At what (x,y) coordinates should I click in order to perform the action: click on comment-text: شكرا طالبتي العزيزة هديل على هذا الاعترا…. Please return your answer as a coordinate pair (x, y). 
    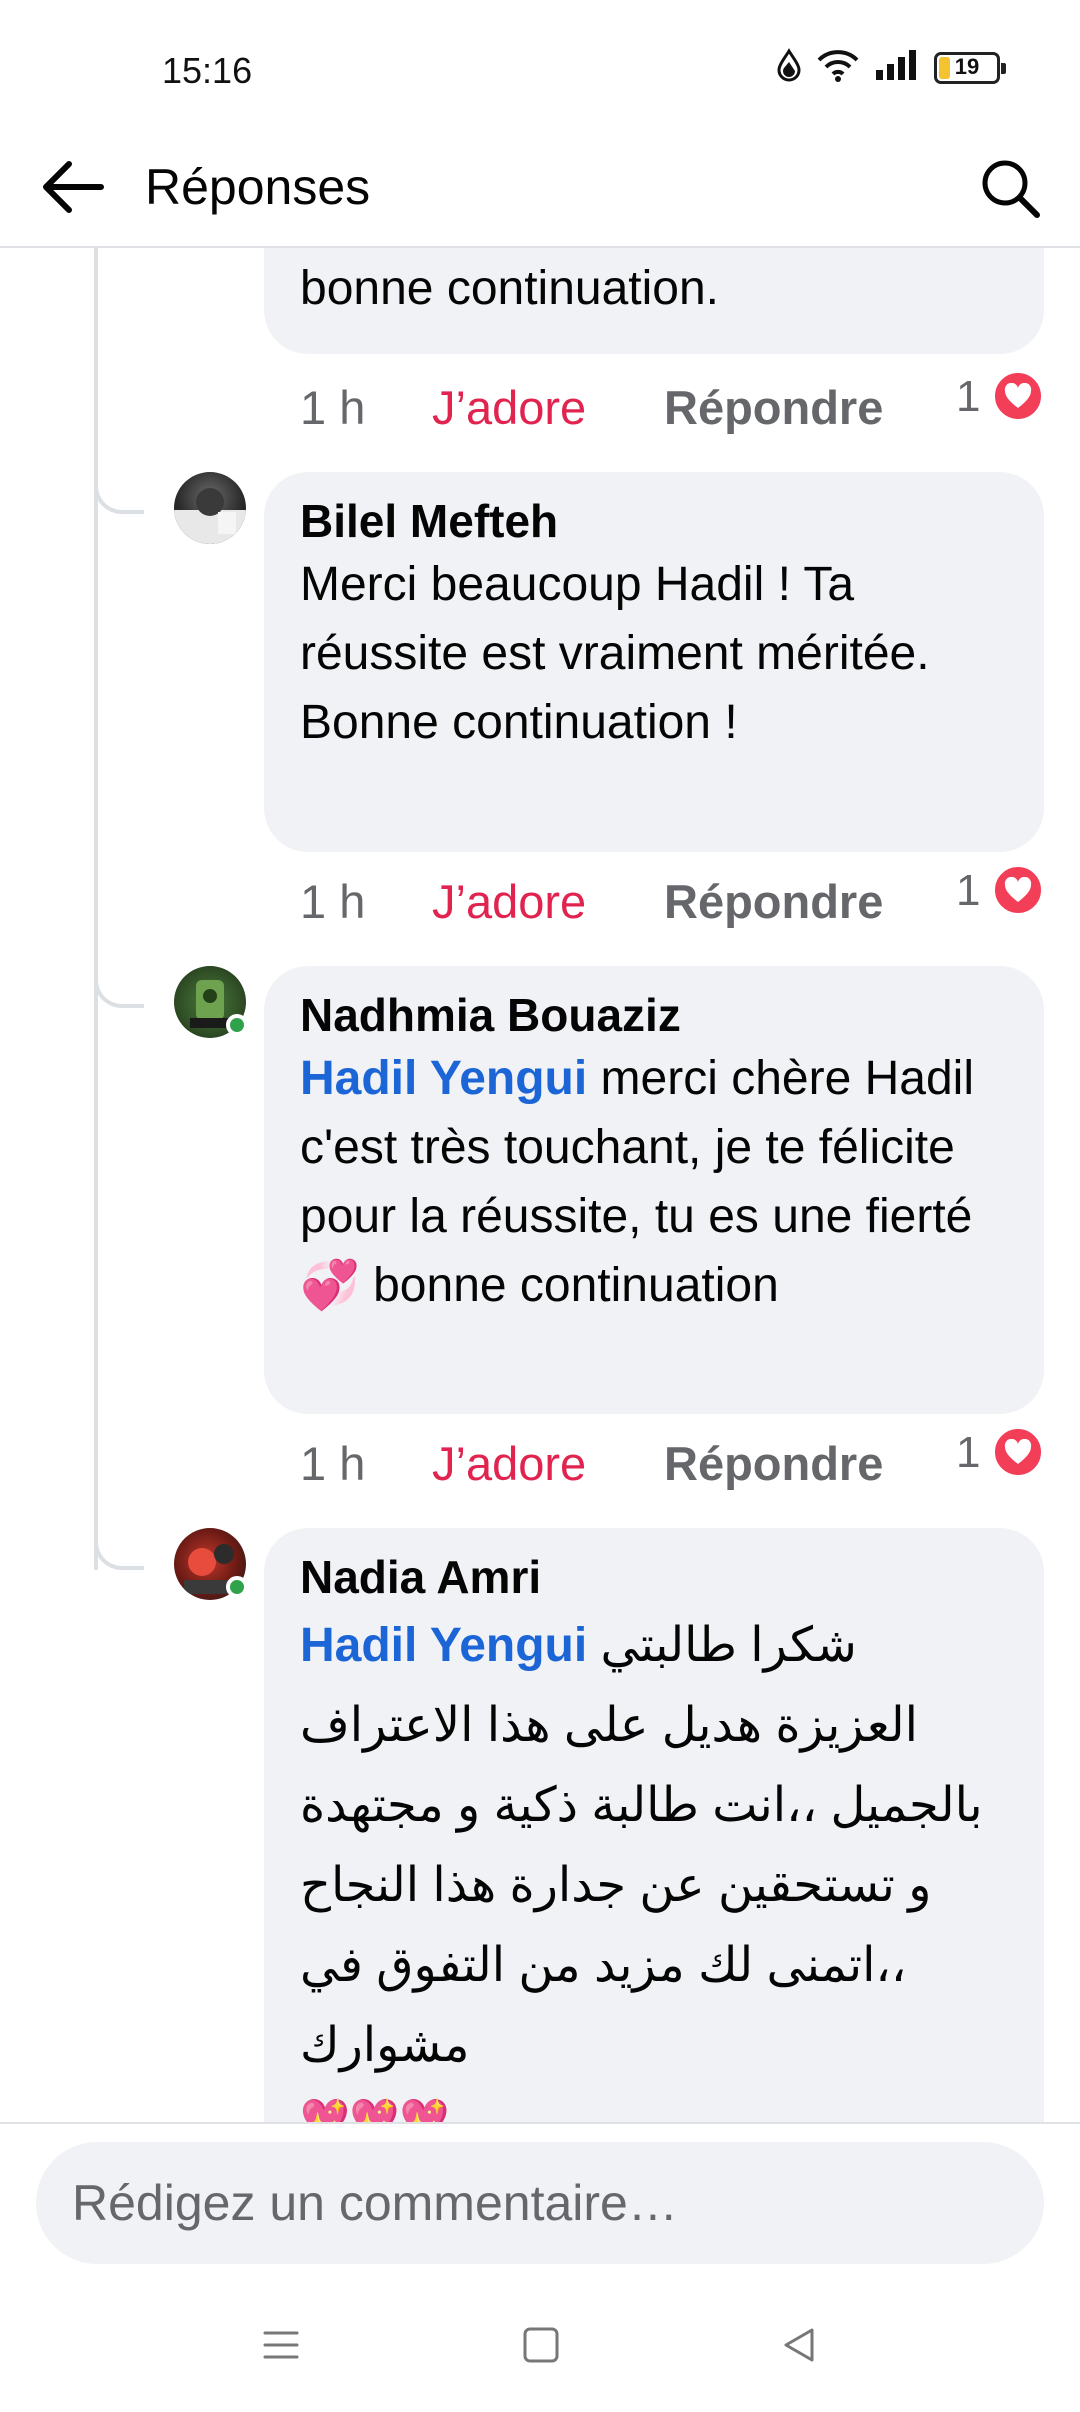
    Looking at the image, I should click on (641, 1845).